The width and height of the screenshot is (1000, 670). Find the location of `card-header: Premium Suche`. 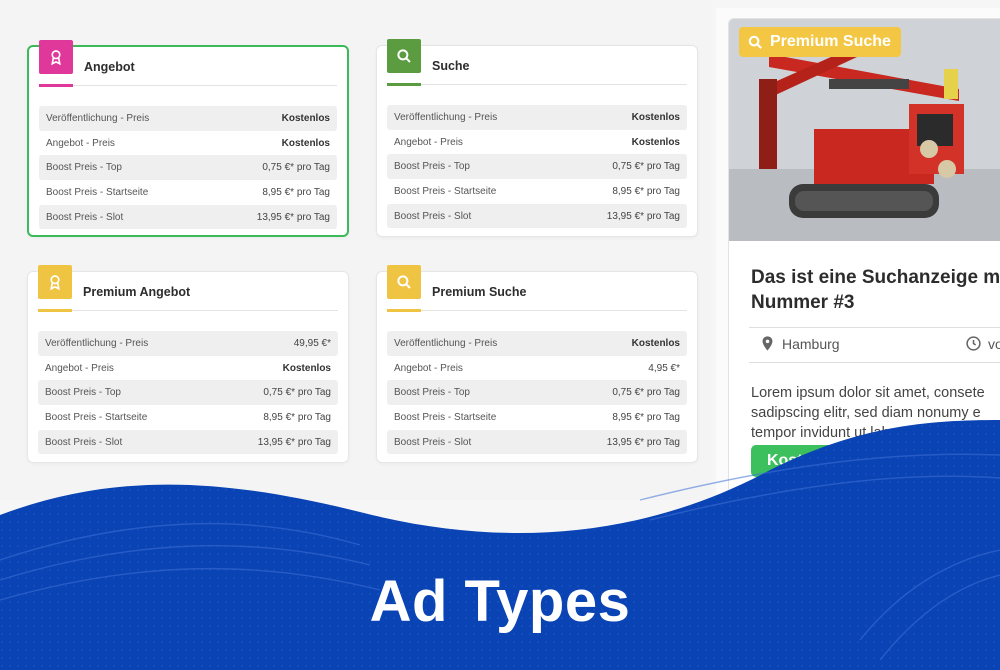

card-header: Premium Suche is located at coordinates (537, 288).